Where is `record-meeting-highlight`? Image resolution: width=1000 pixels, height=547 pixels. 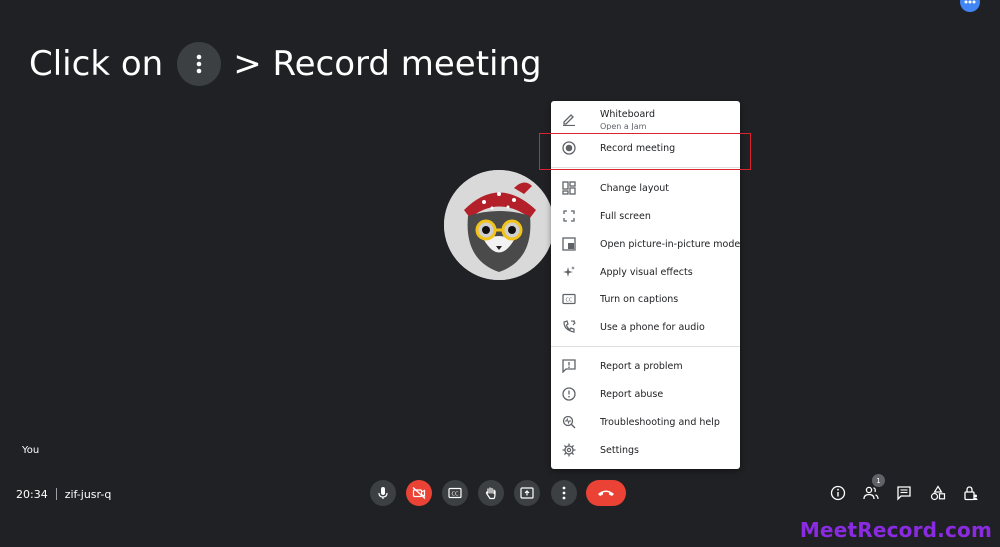 record-meeting-highlight is located at coordinates (645, 151).